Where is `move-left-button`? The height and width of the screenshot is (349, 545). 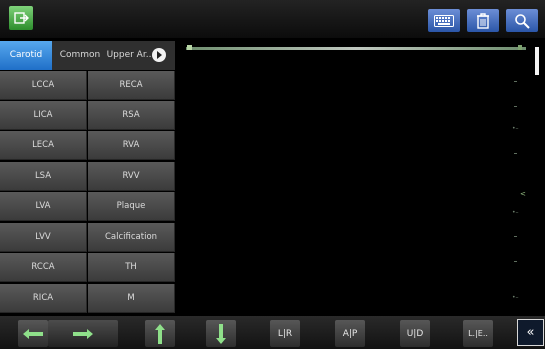 move-left-button is located at coordinates (33, 333).